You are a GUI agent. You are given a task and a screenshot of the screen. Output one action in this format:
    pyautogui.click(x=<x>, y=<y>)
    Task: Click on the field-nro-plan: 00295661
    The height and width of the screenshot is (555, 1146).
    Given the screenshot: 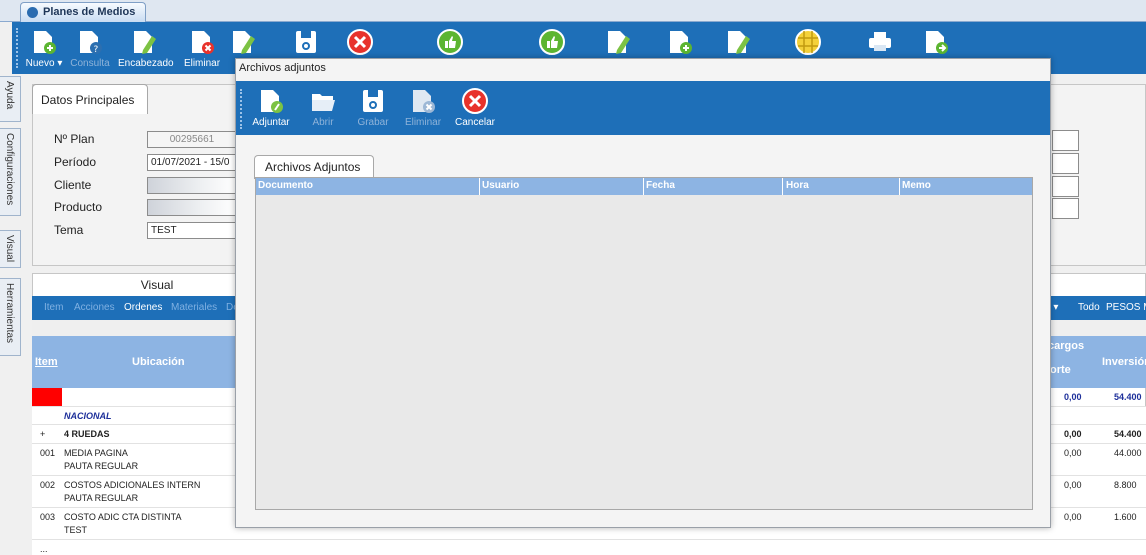 What is the action you would take?
    pyautogui.click(x=192, y=139)
    